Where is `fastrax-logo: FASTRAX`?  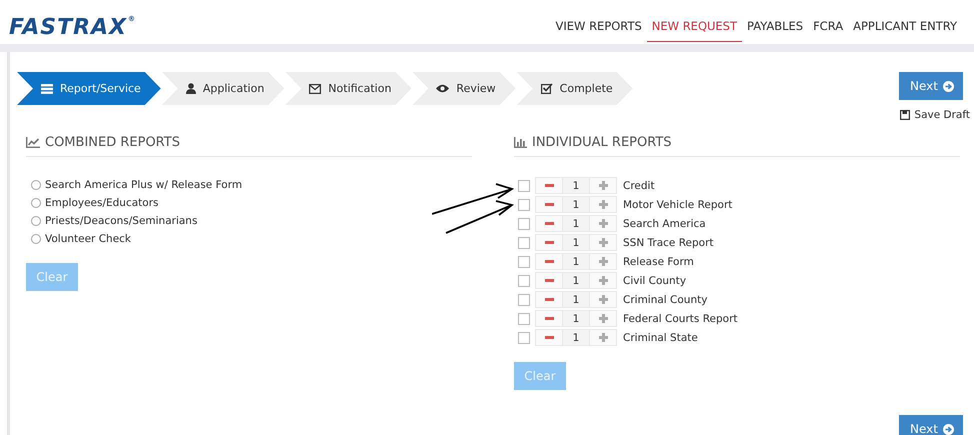
fastrax-logo: FASTRAX is located at coordinates (68, 27).